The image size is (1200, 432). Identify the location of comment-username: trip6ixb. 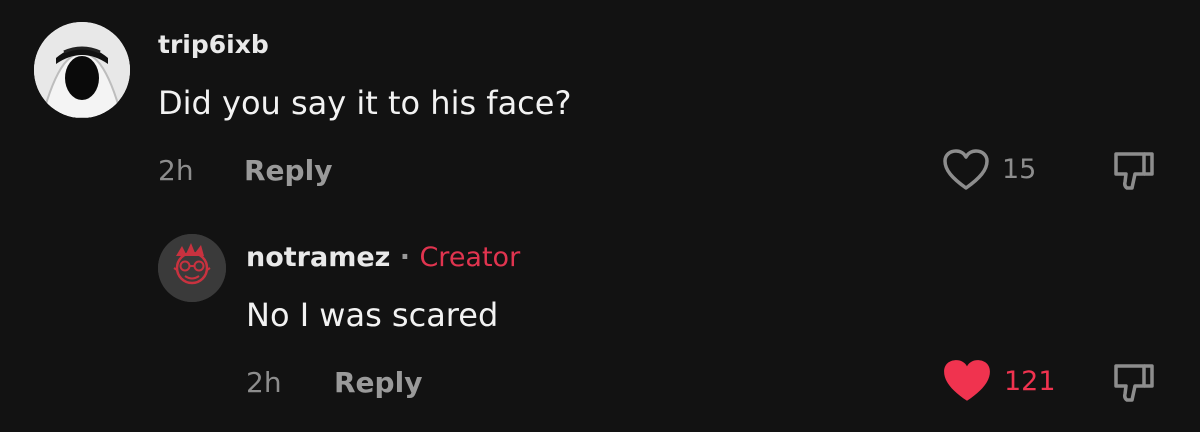
(213, 44).